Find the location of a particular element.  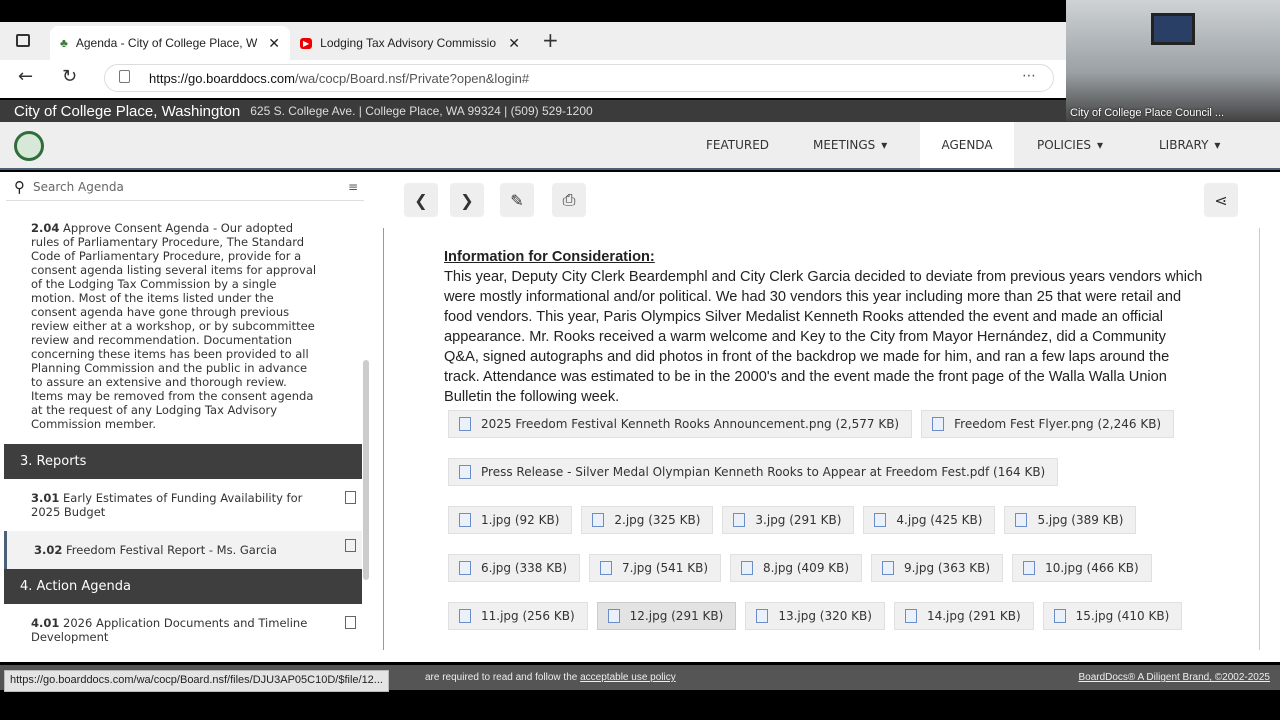

sidebar-scrollbar is located at coordinates (366, 470).